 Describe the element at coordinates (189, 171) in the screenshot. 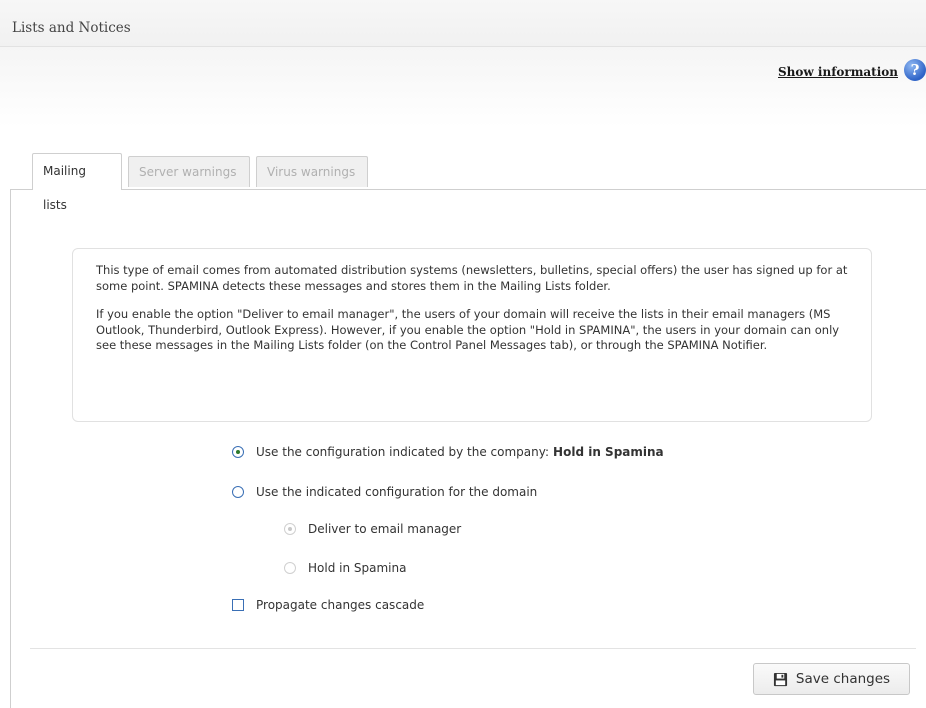

I see `tab-server-warnings: Server warnings` at that location.